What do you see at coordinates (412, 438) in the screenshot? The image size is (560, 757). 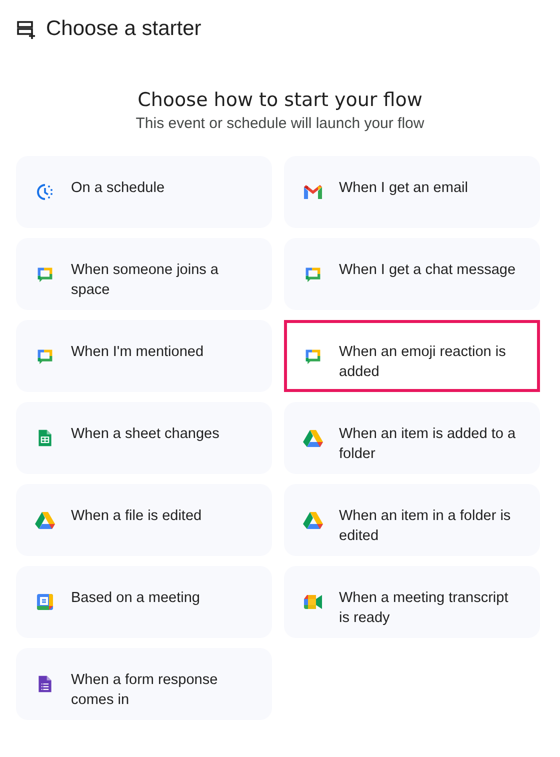 I see `starter-card: When an item is added to a folder` at bounding box center [412, 438].